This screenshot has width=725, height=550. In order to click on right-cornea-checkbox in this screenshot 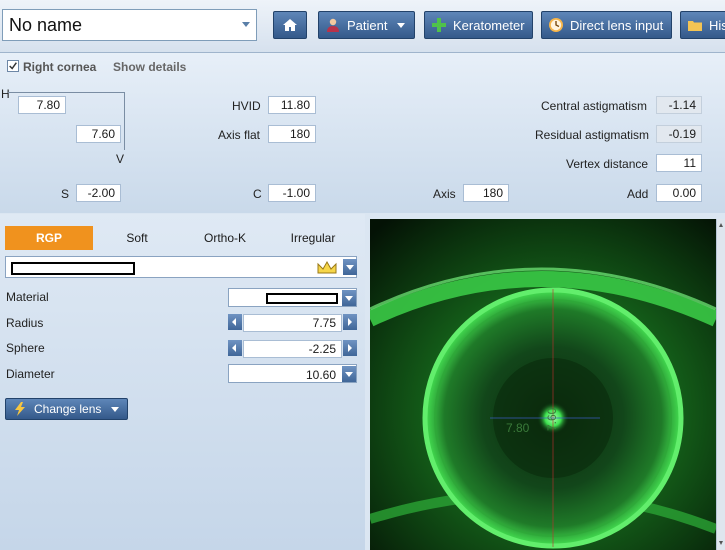, I will do `click(13, 66)`.